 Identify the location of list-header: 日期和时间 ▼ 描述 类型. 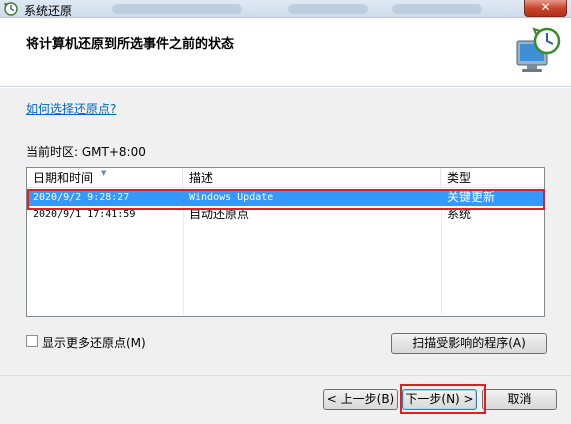
(285, 178).